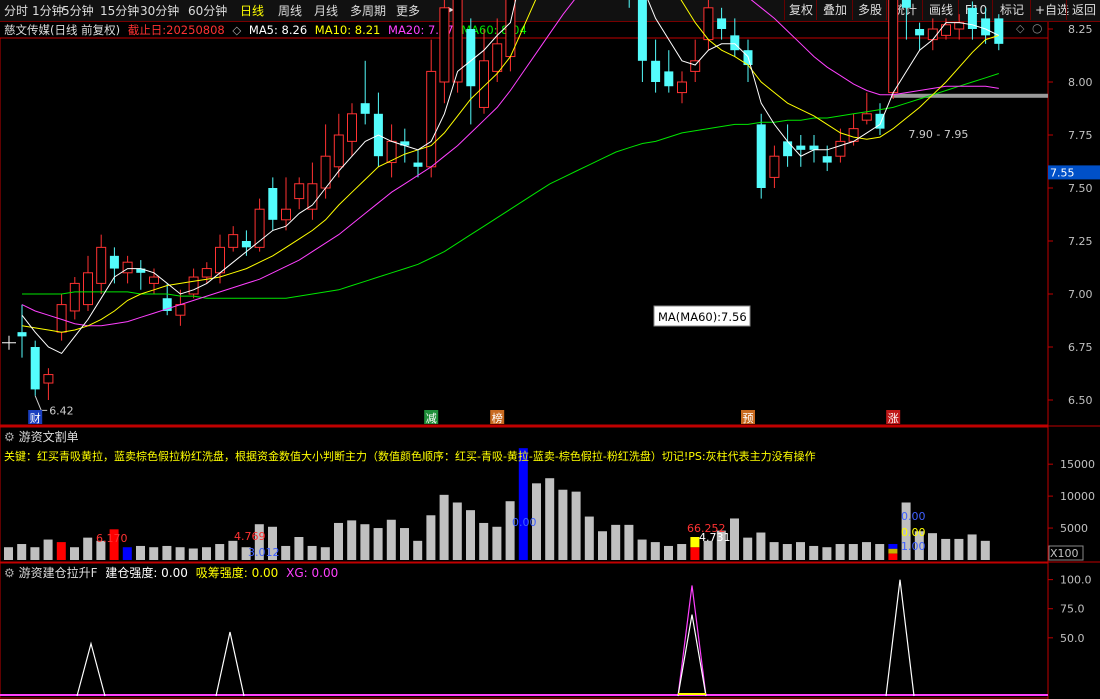 The height and width of the screenshot is (699, 1100). I want to click on y-tick-label: 7.00, so click(1080, 294).